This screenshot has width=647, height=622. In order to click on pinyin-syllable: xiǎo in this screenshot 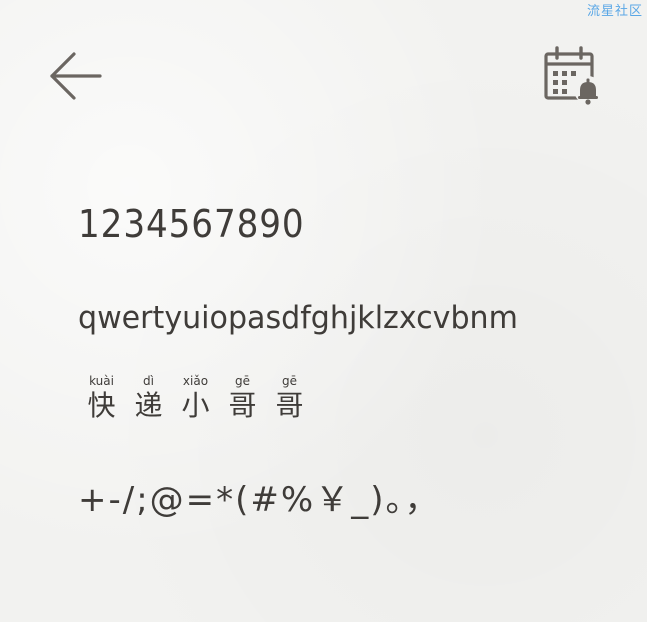, I will do `click(195, 381)`.